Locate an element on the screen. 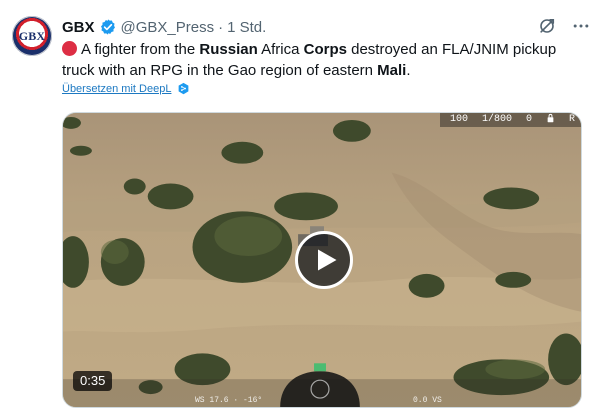 The width and height of the screenshot is (607, 412). tweet-text-part: Africa is located at coordinates (280, 49).